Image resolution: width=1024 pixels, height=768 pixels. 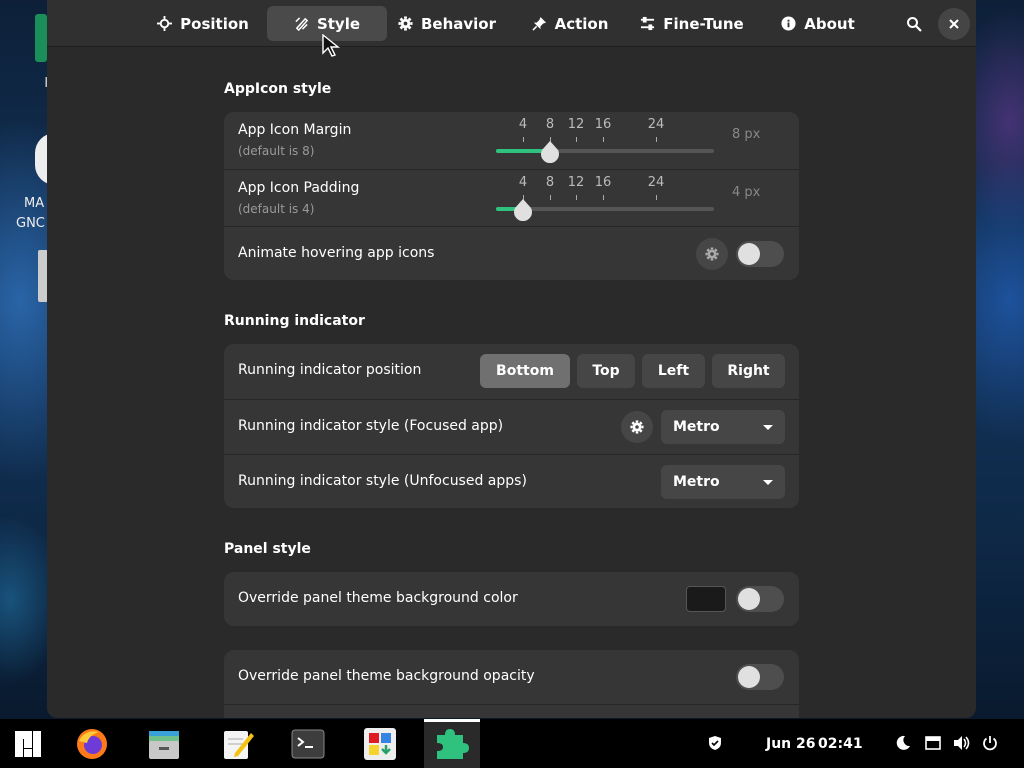 What do you see at coordinates (511, 677) in the screenshot?
I see `override-bg-opacity-row: Override panel theme background opacity` at bounding box center [511, 677].